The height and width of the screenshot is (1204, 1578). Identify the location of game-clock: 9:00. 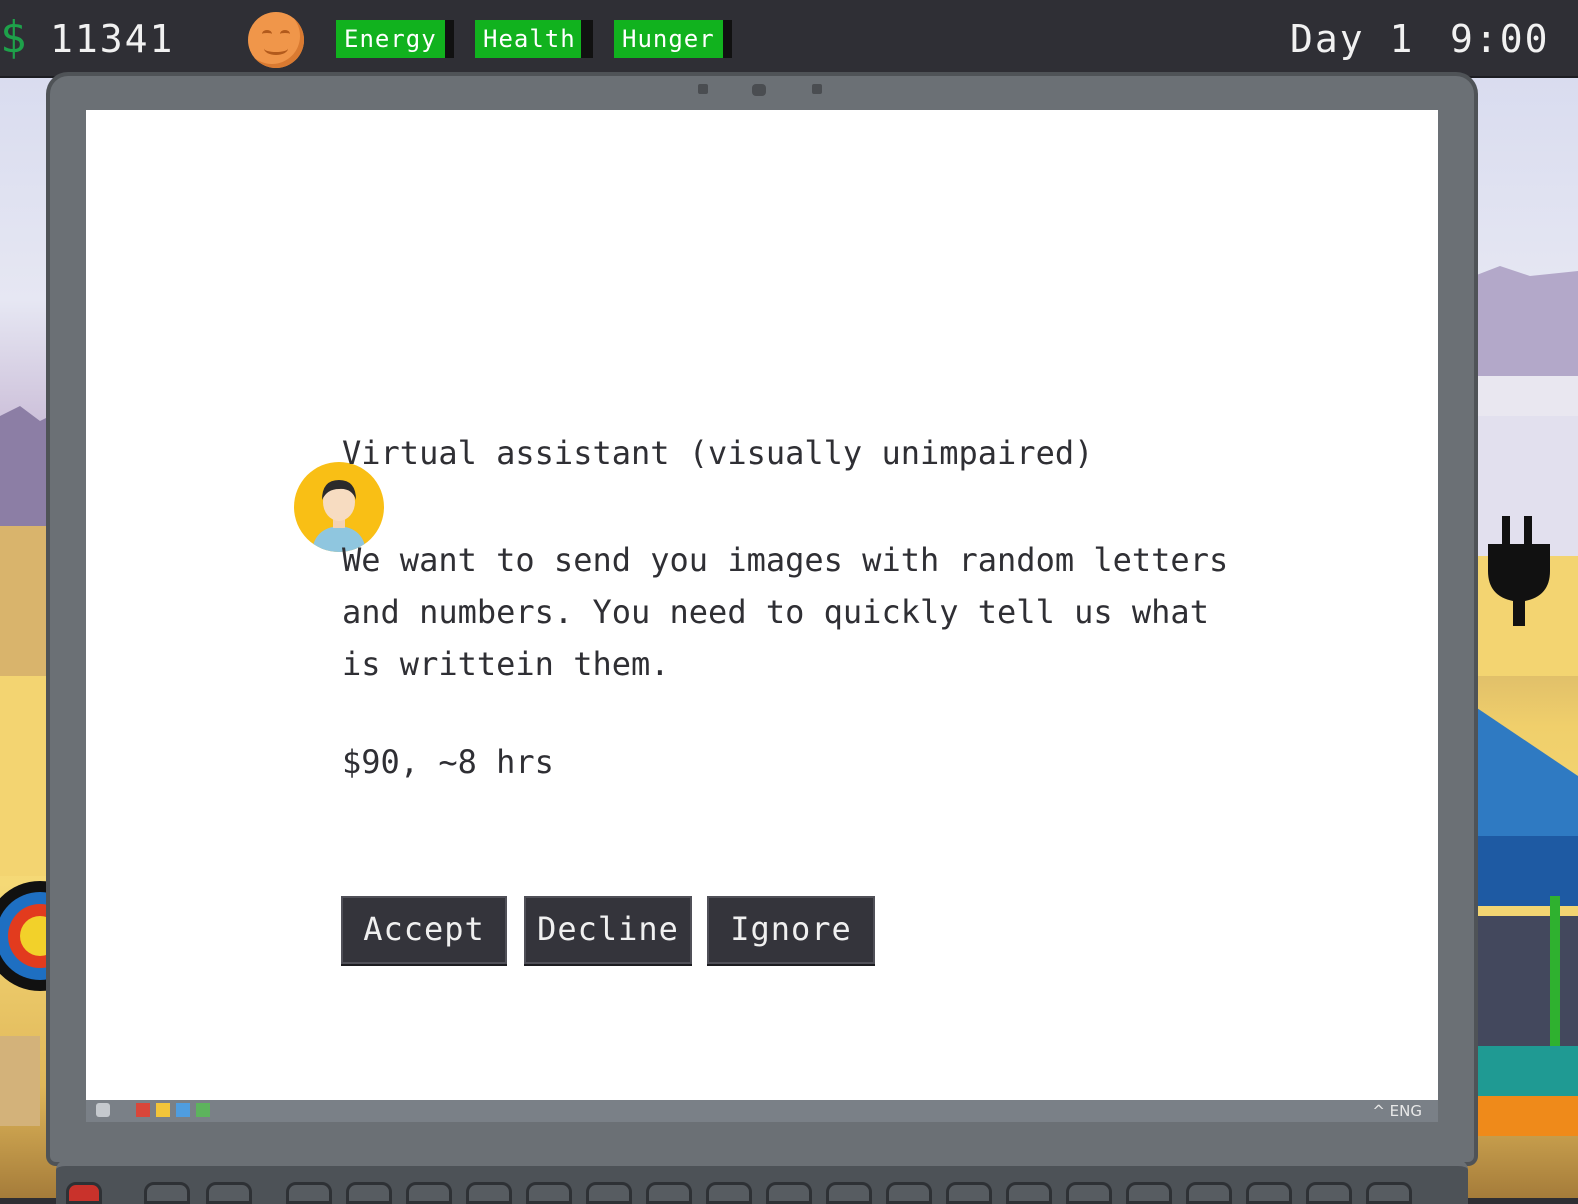
(1500, 39).